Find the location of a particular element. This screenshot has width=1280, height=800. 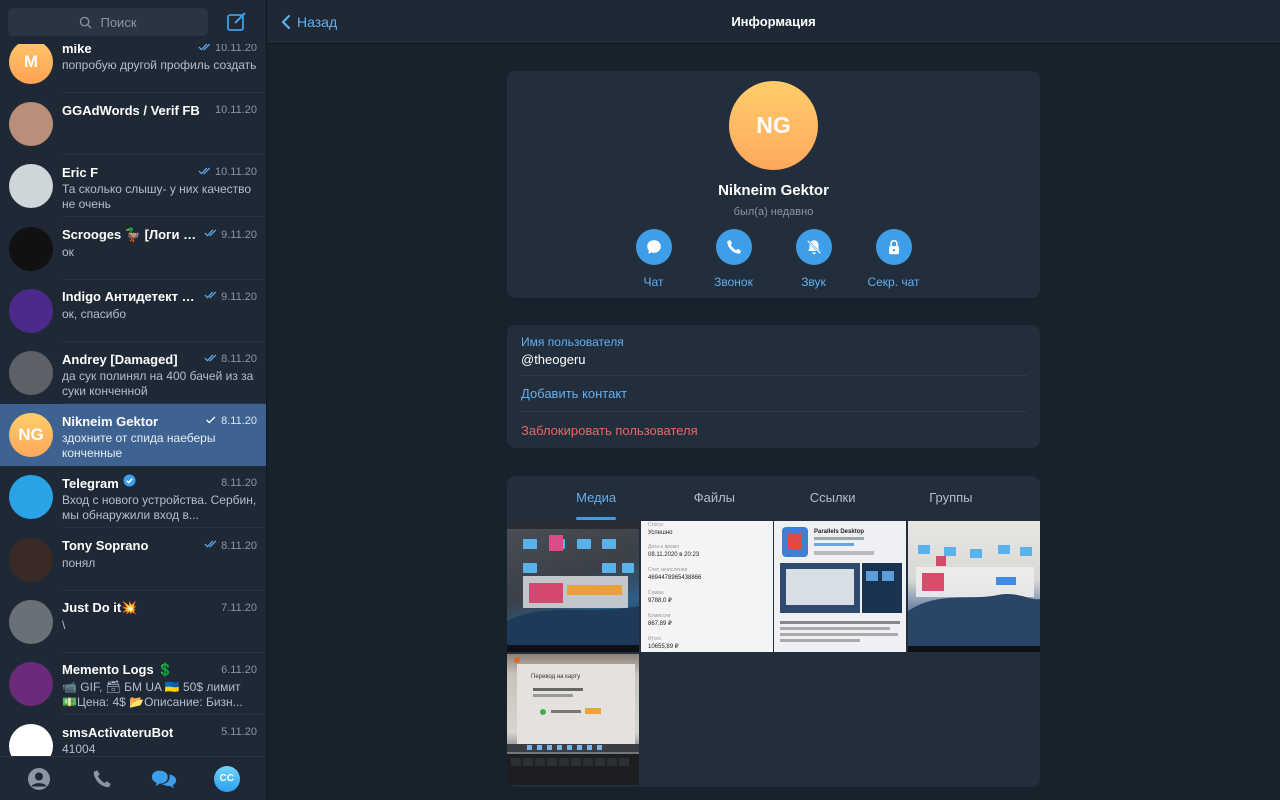

bell-muted-icon is located at coordinates (813, 247).